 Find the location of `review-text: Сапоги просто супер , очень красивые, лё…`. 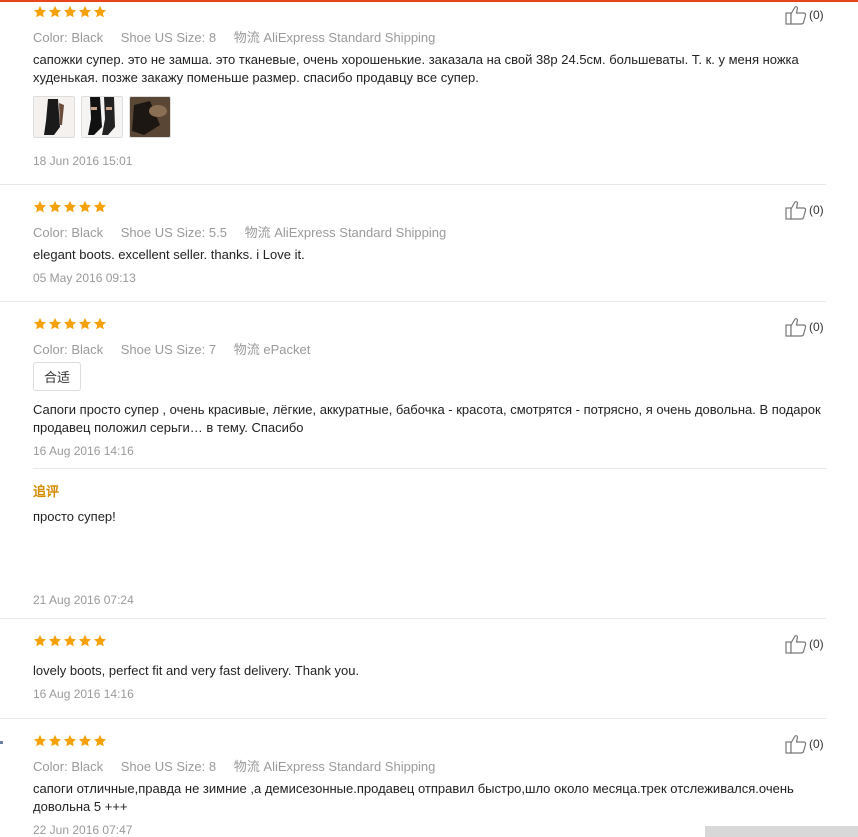

review-text: Сапоги просто супер , очень красивые, лё… is located at coordinates (427, 418).